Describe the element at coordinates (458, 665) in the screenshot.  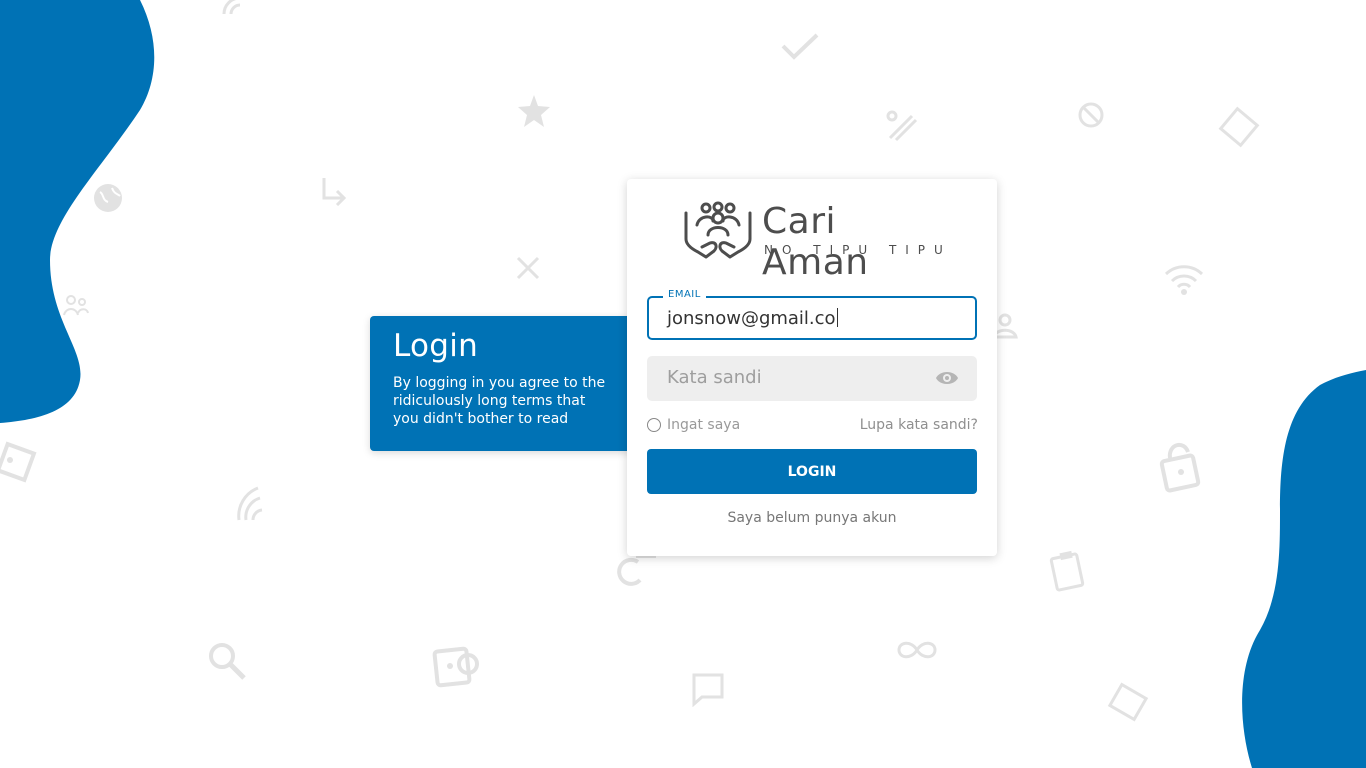
I see `camera-icon` at that location.